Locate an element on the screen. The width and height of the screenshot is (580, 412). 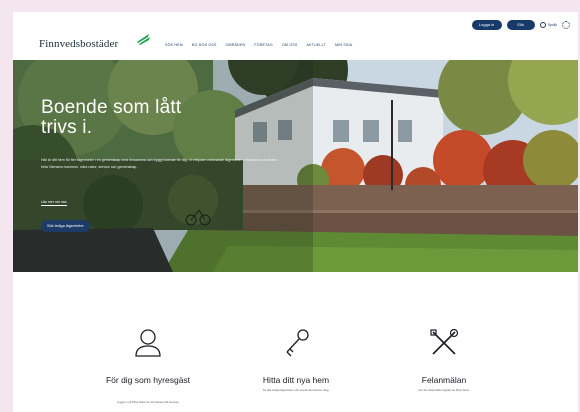
nav-item: AKTUELLT is located at coordinates (316, 45).